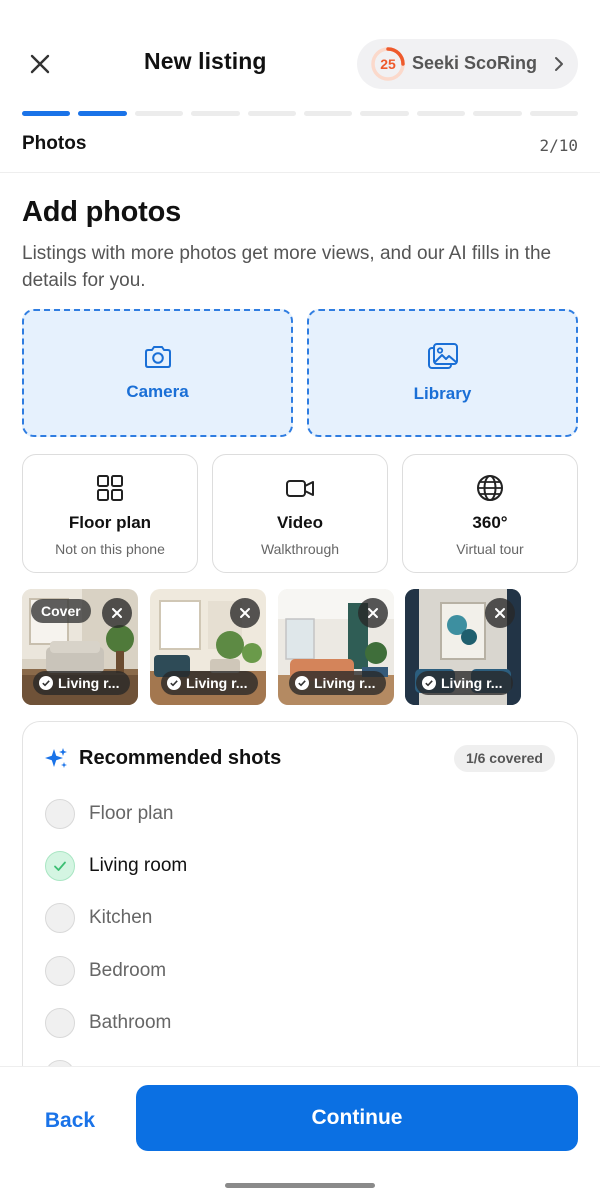 This screenshot has height=1200, width=600. I want to click on check-icon, so click(60, 866).